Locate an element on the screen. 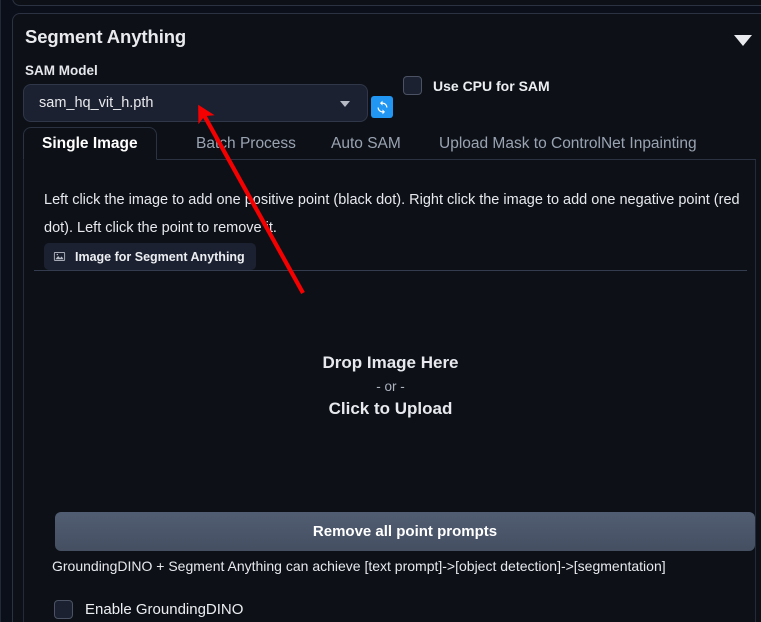  dropzone-separator-text: - or - is located at coordinates (390, 386).